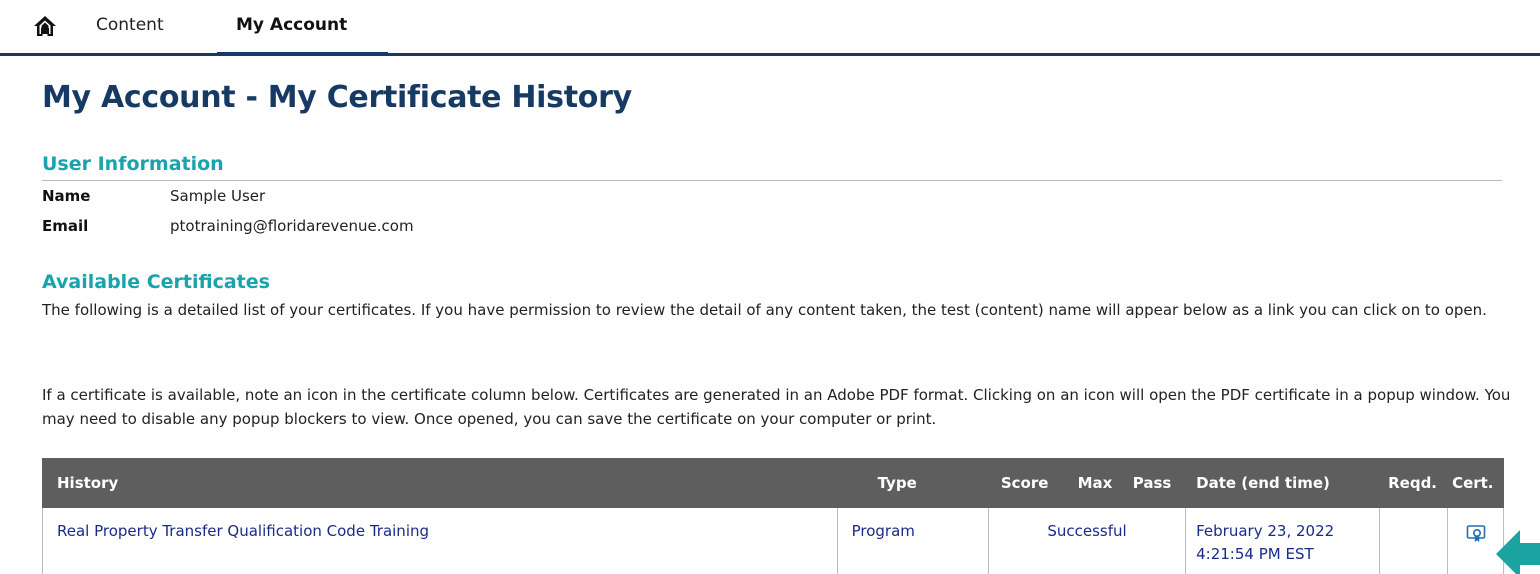  What do you see at coordinates (440, 483) in the screenshot?
I see `column-header-history: History` at bounding box center [440, 483].